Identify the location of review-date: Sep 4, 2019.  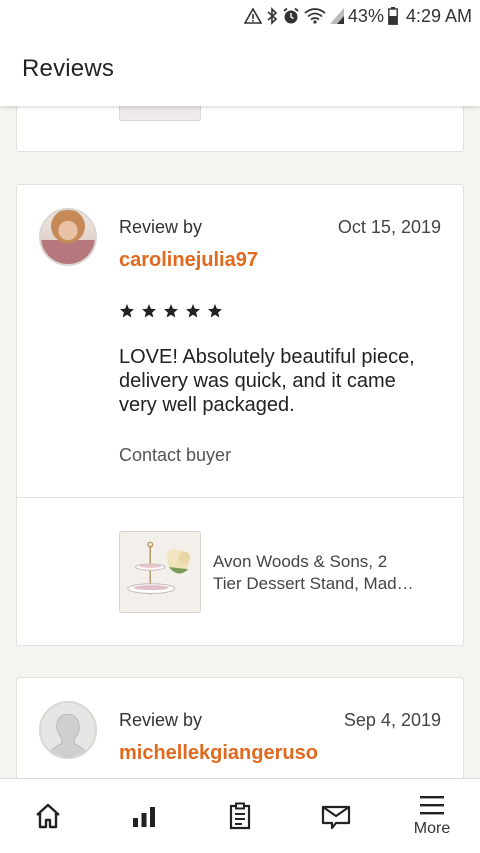
(392, 720).